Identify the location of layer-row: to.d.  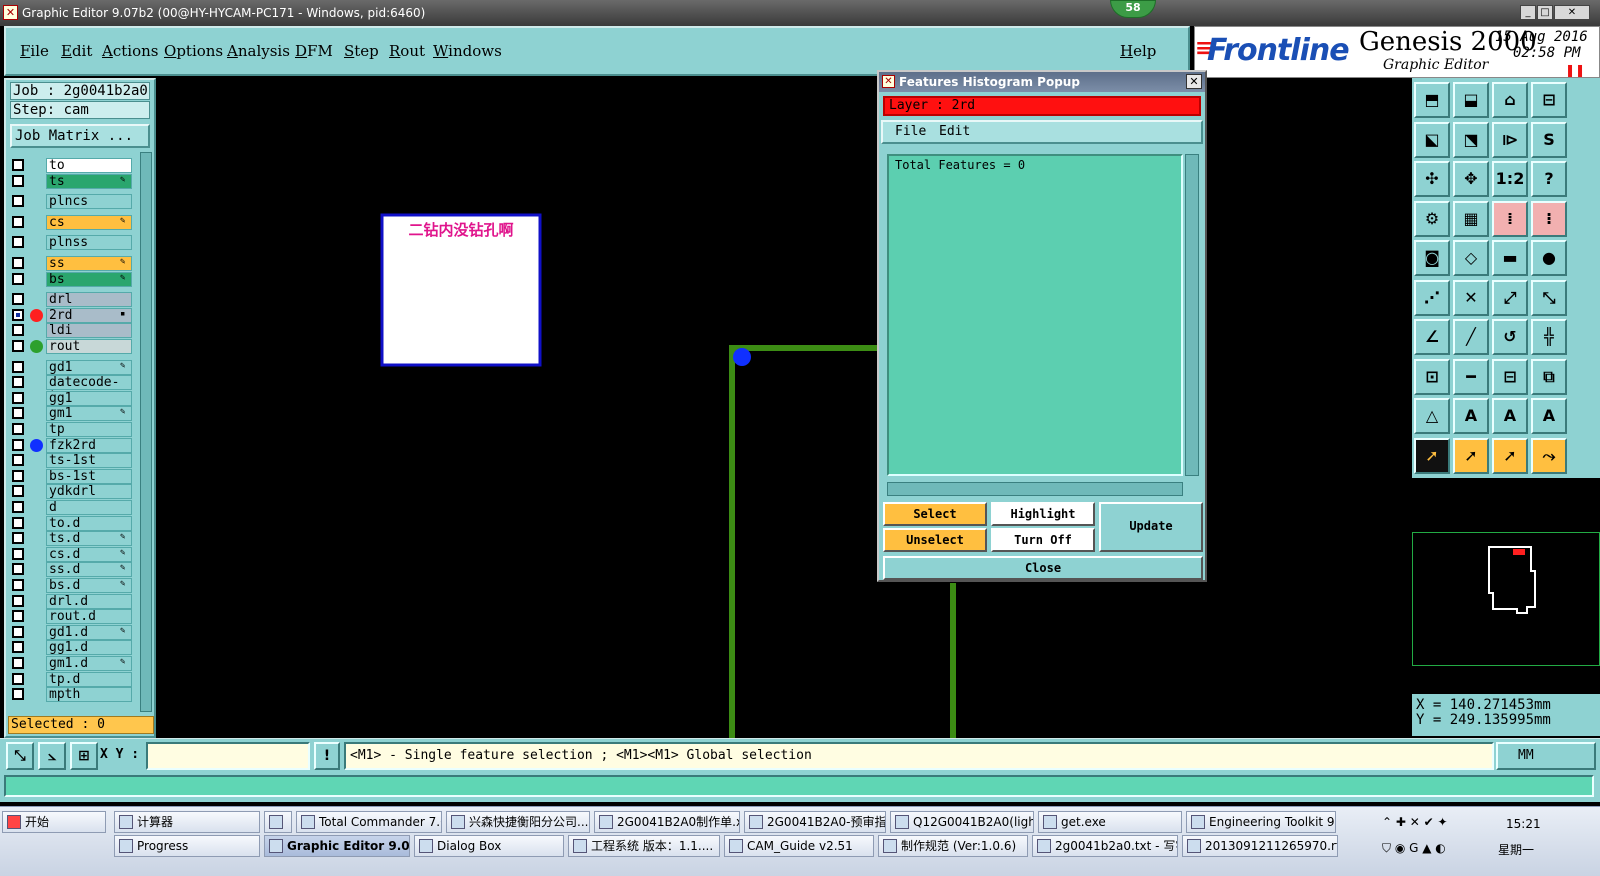
(71, 523).